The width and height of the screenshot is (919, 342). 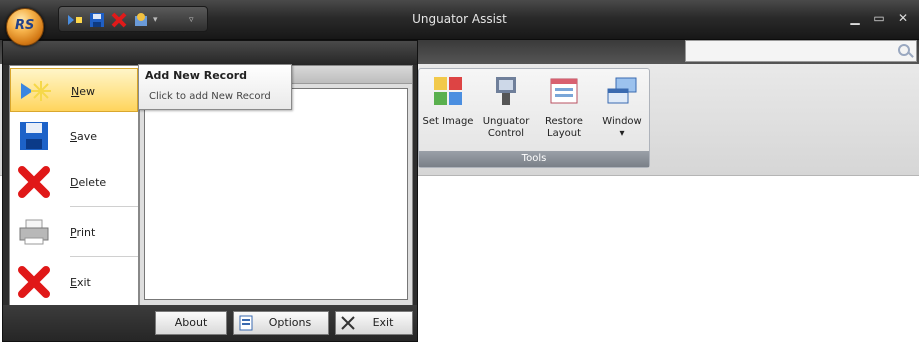 What do you see at coordinates (84, 136) in the screenshot?
I see `menu-item-label: Save` at bounding box center [84, 136].